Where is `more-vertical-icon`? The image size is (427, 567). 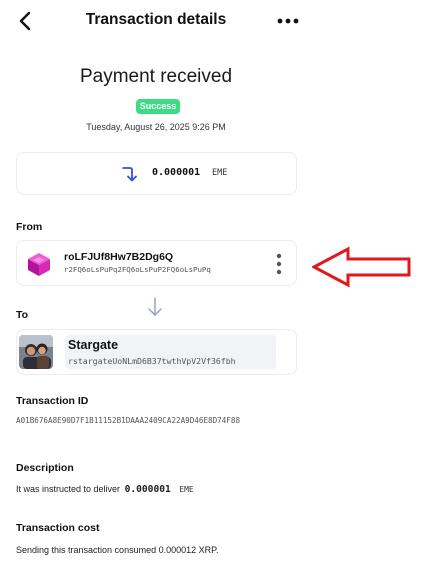 more-vertical-icon is located at coordinates (279, 264).